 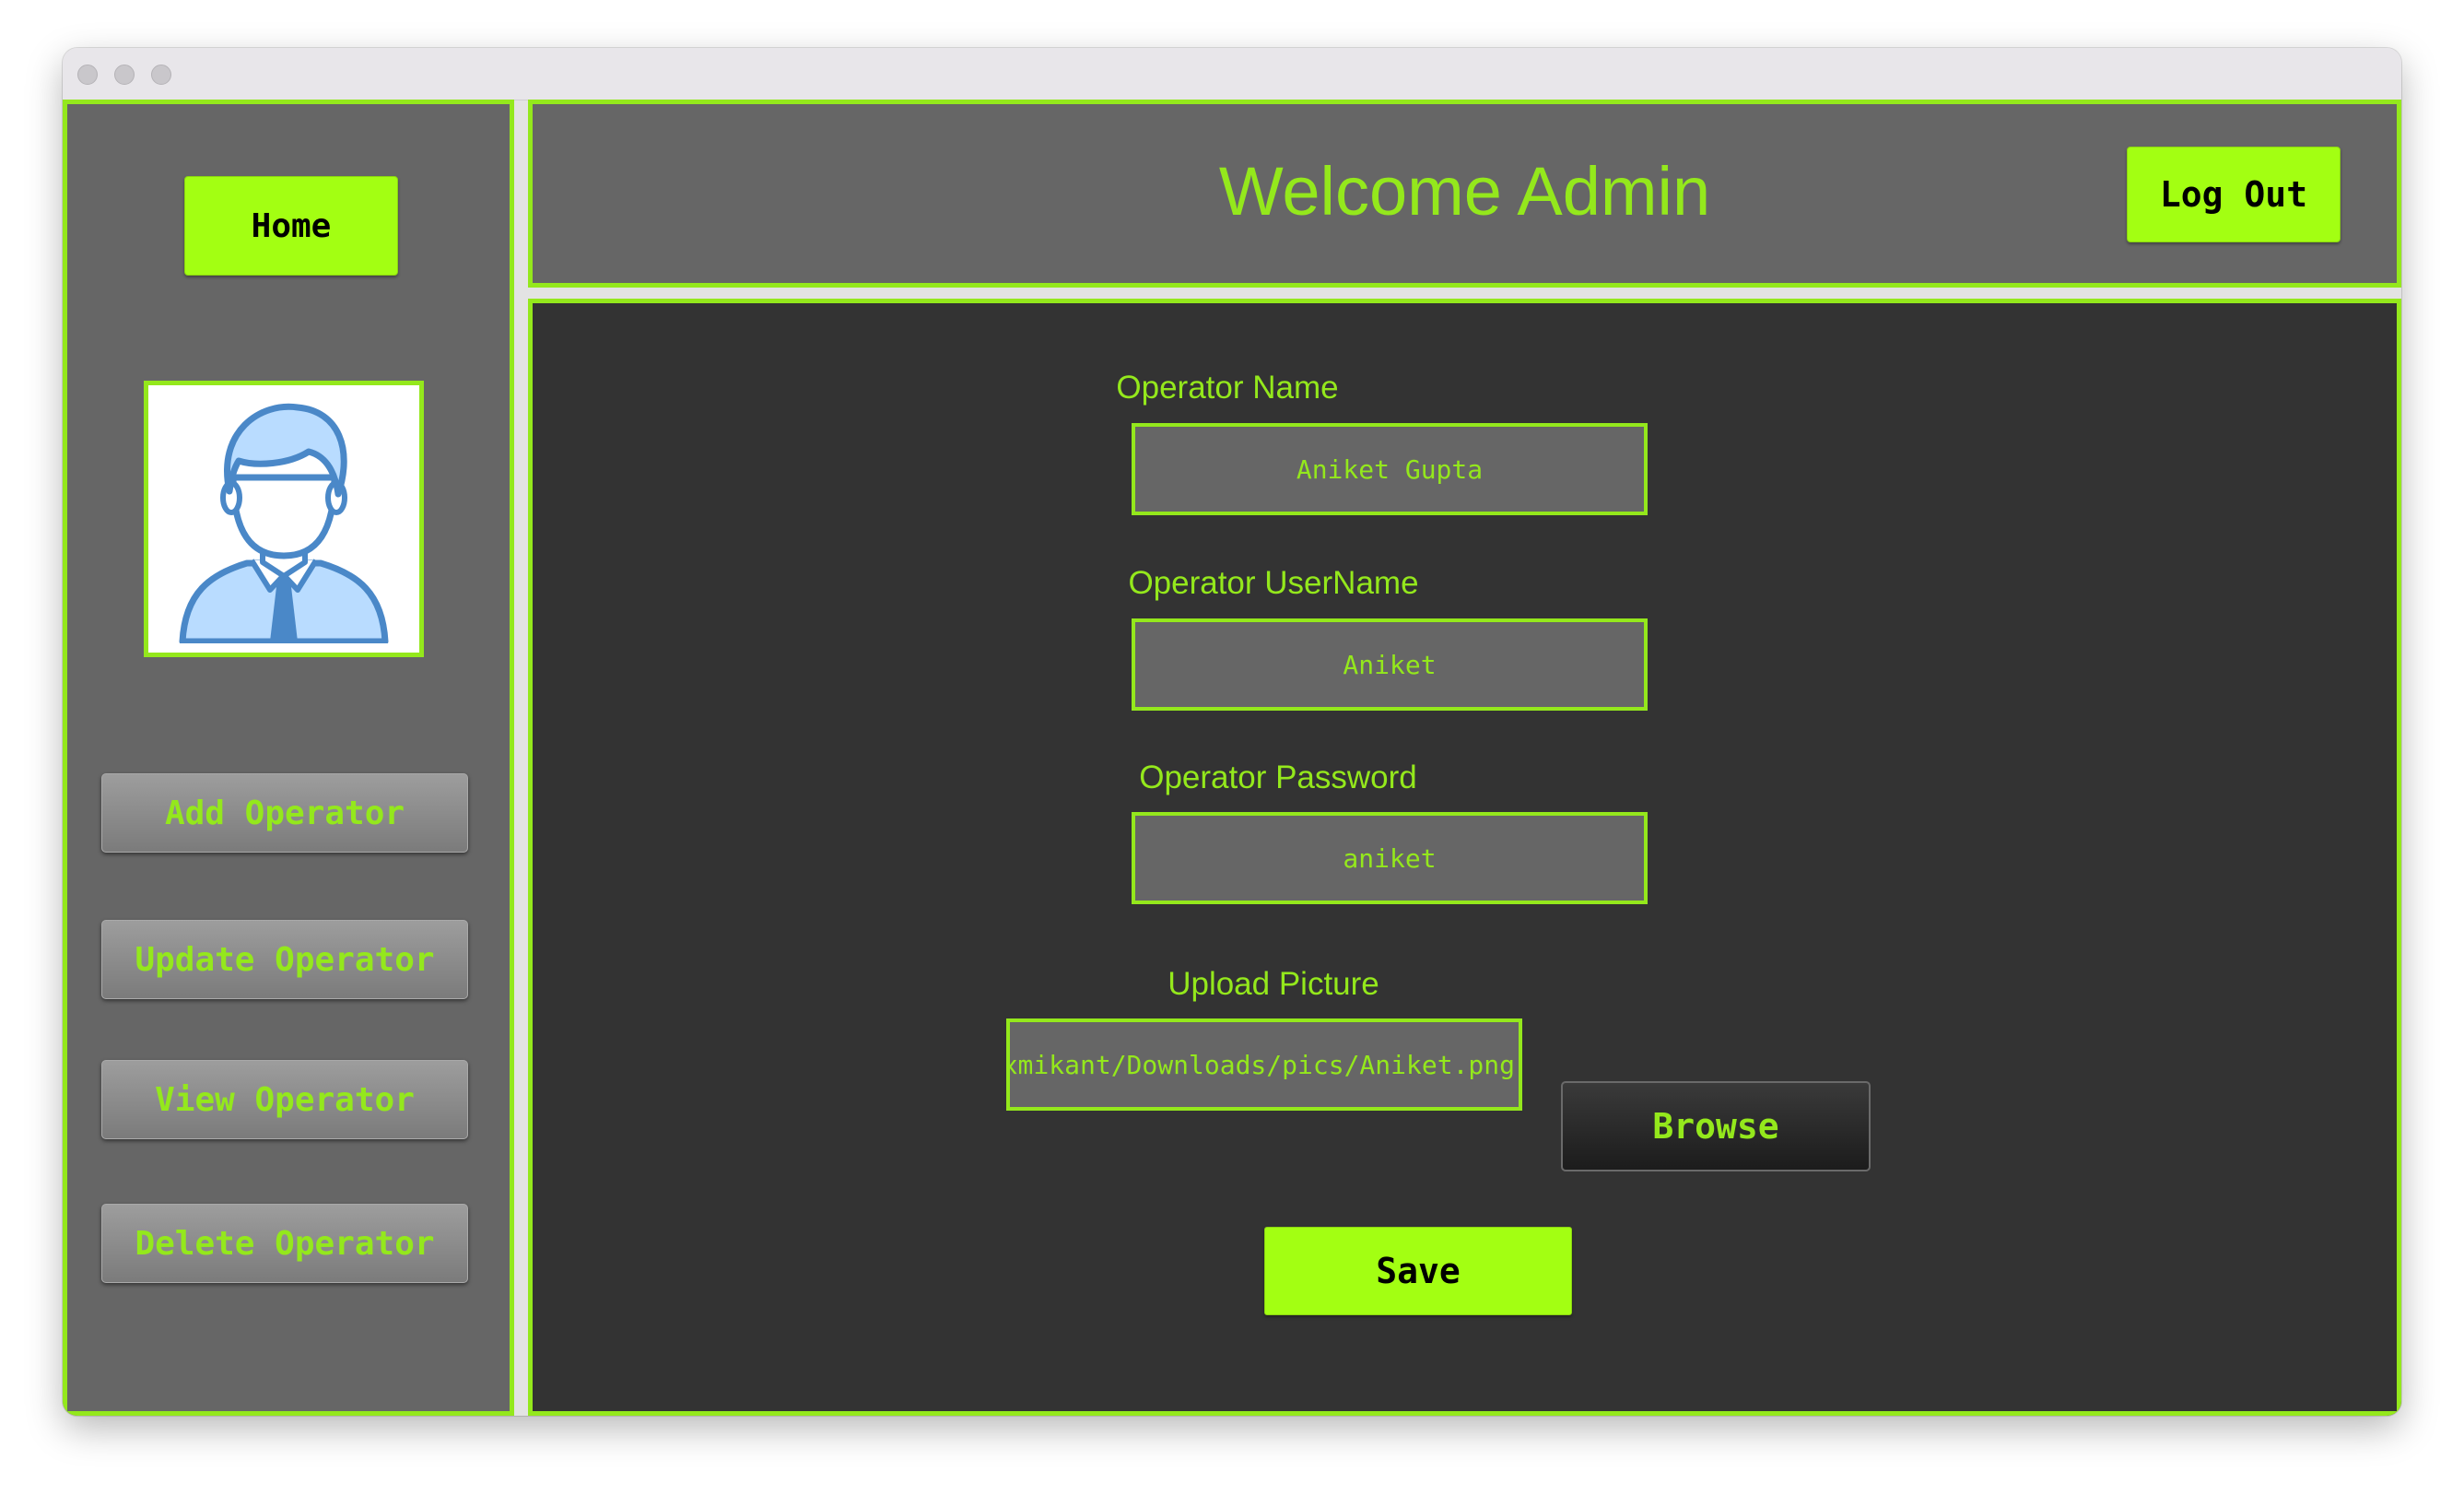 What do you see at coordinates (2234, 194) in the screenshot?
I see `logout-button: Log Out` at bounding box center [2234, 194].